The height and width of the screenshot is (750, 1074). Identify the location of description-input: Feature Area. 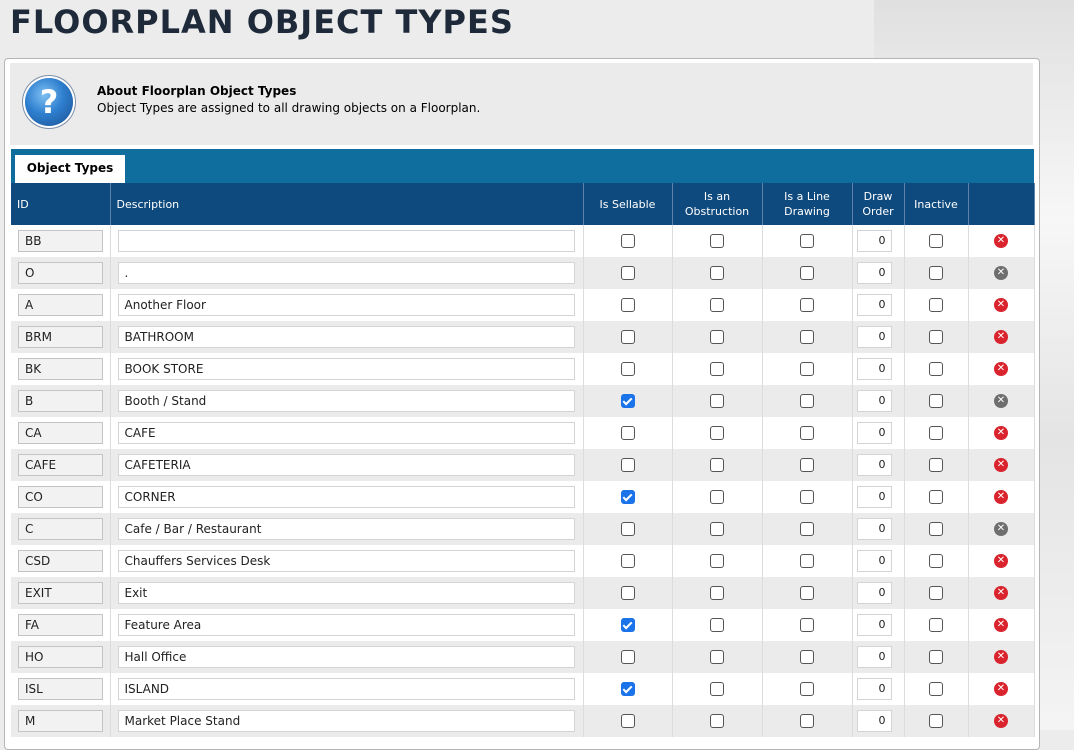
(346, 625).